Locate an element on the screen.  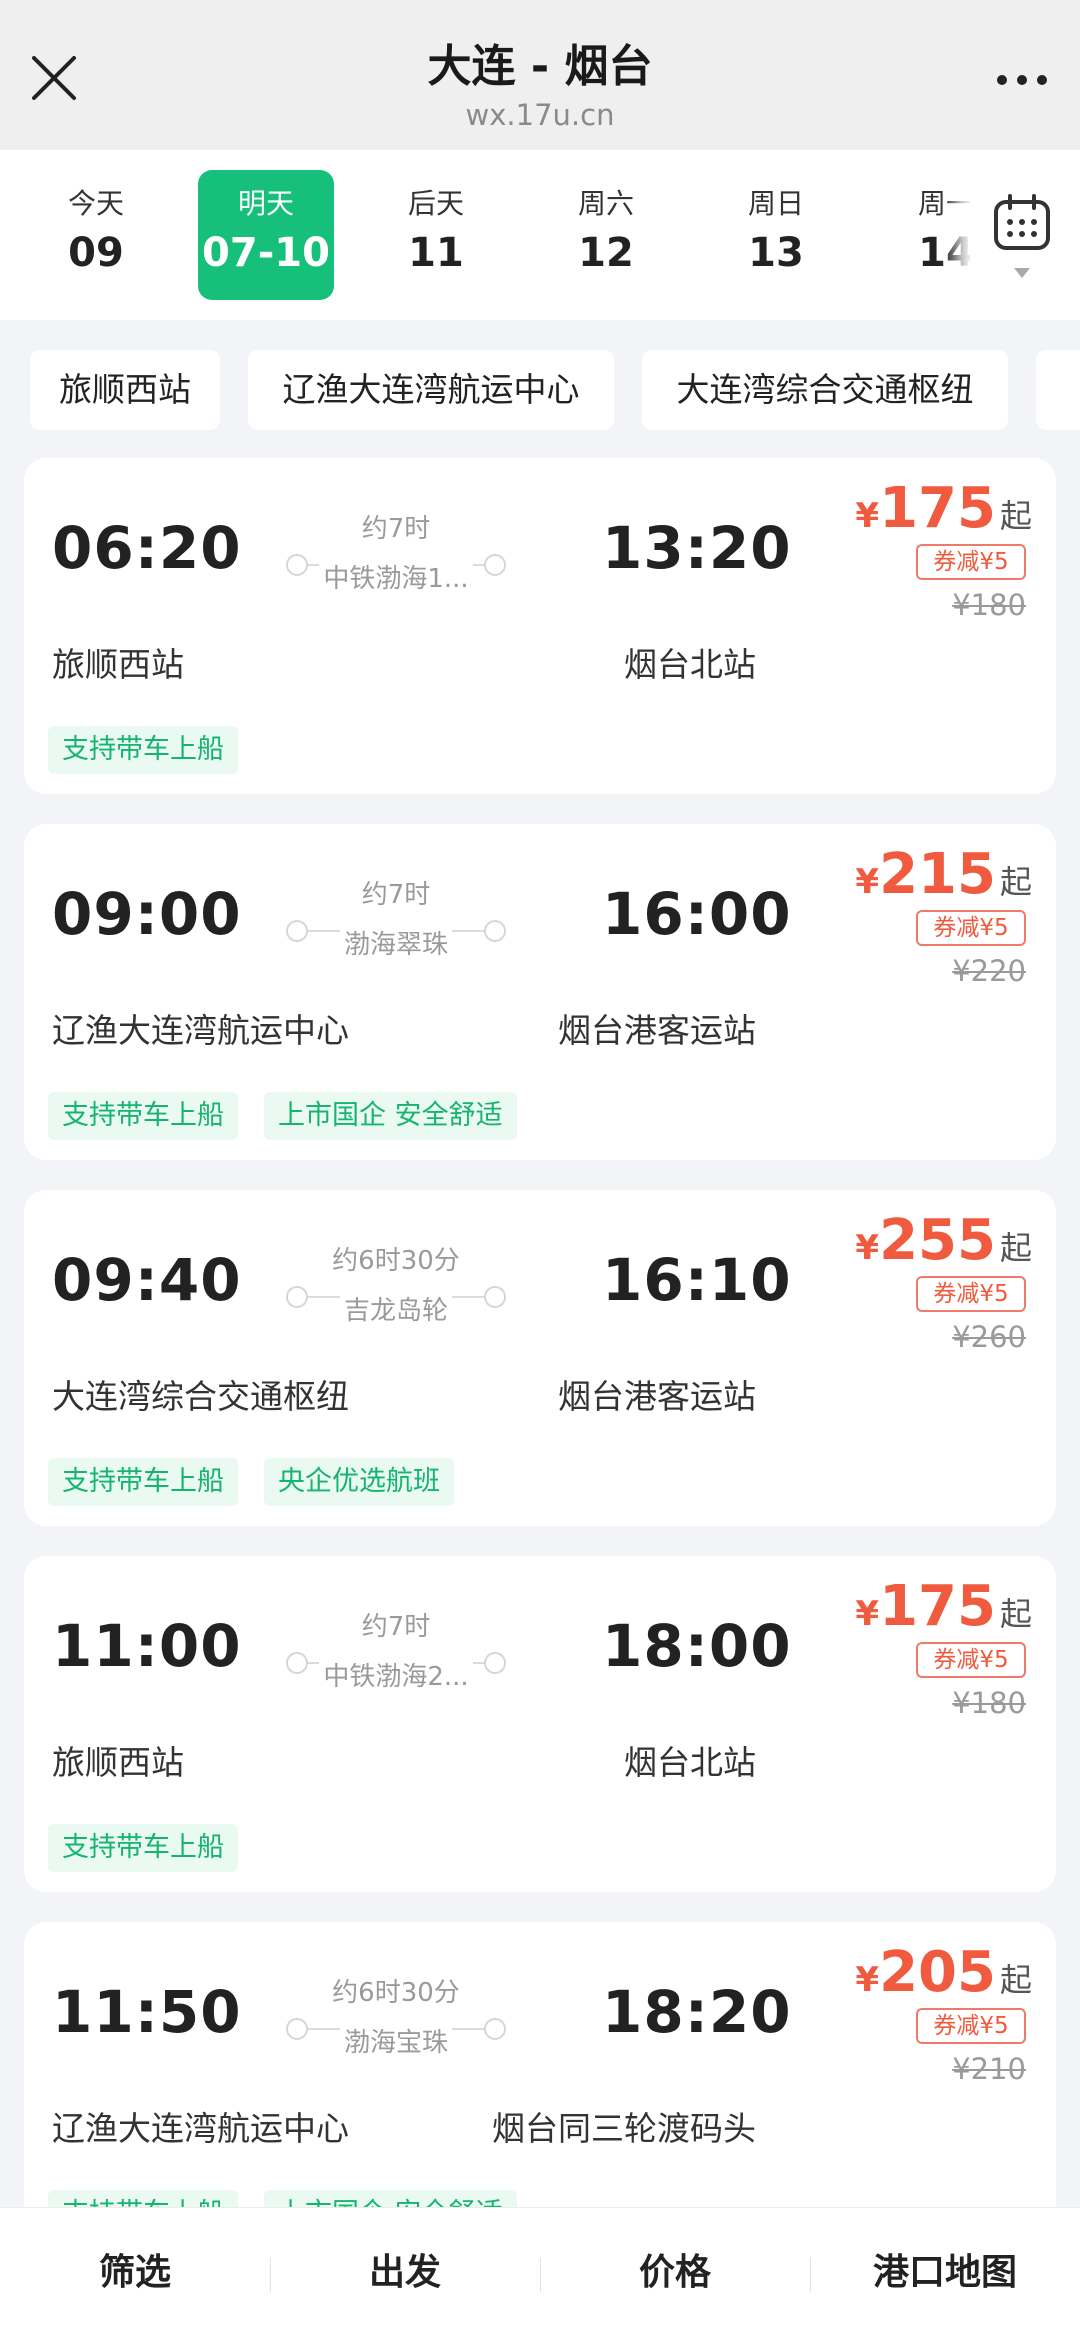
price-value: 255 is located at coordinates (937, 1240).